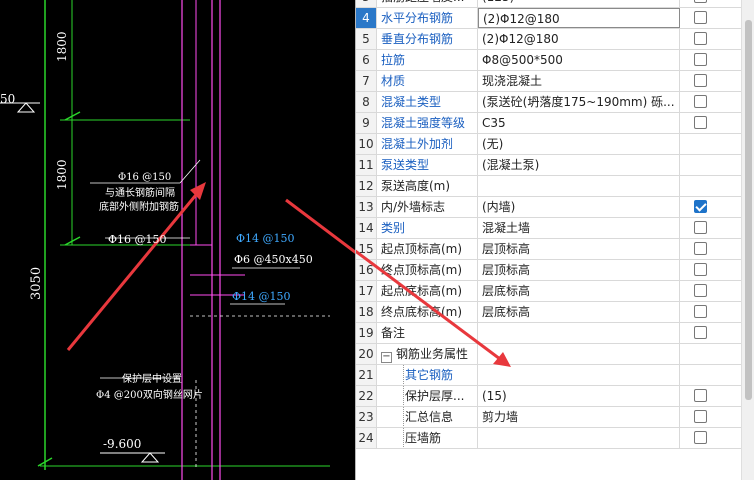 This screenshot has width=754, height=480. Describe the element at coordinates (579, 3) in the screenshot. I see `property-value: (125)` at that location.